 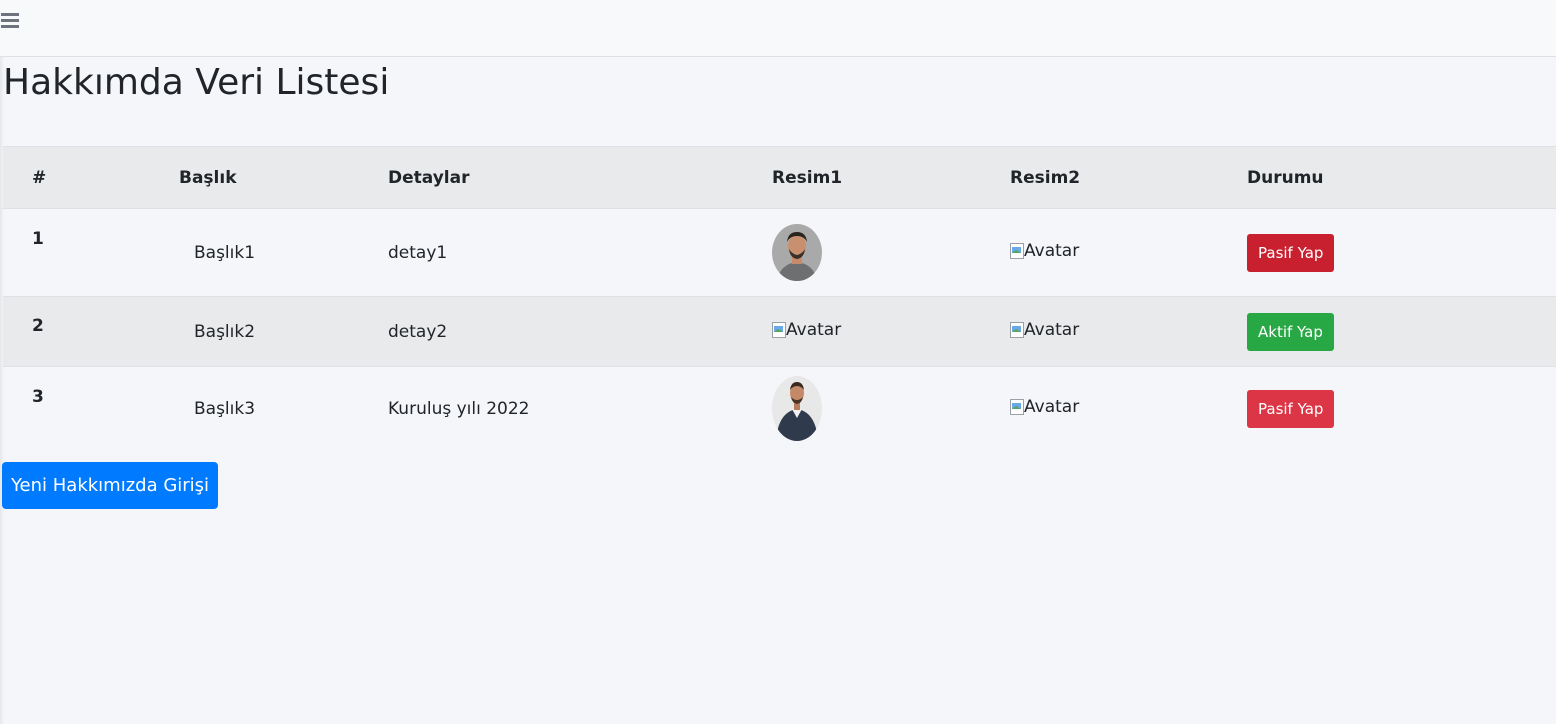 I want to click on table-row: 2 Başlık2 detay2 Avatar Avatar Aktif Yap, so click(x=779, y=331).